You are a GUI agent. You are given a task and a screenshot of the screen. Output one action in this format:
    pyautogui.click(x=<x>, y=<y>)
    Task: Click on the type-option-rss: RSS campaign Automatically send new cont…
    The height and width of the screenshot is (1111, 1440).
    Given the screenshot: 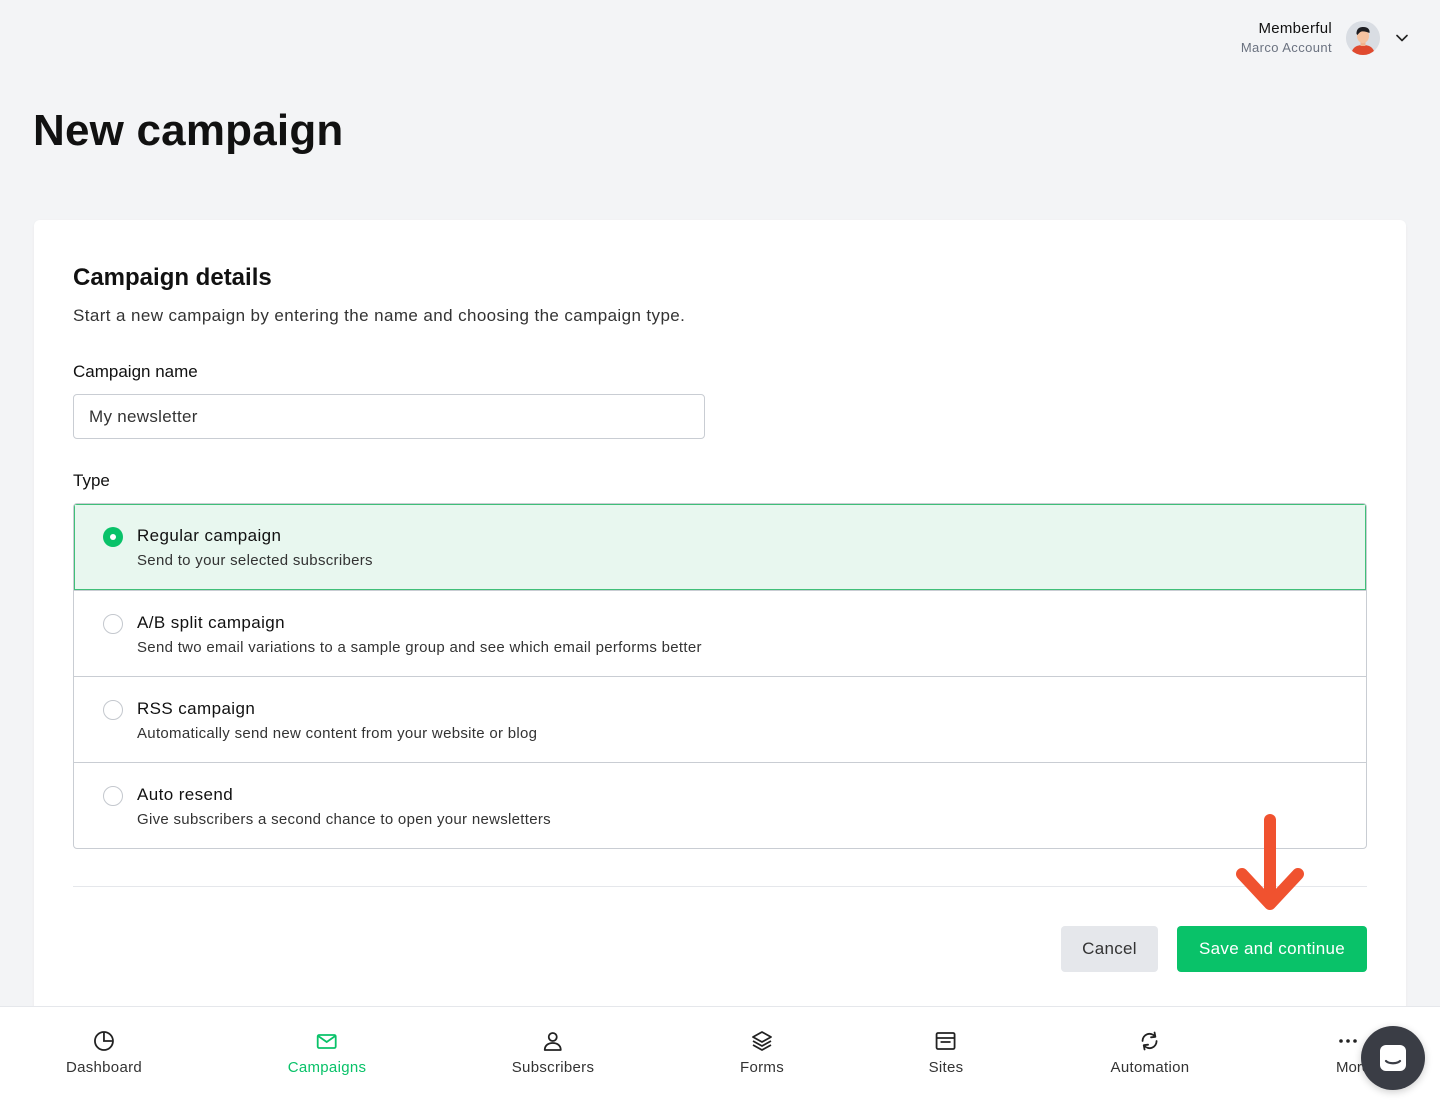 What is the action you would take?
    pyautogui.click(x=720, y=719)
    